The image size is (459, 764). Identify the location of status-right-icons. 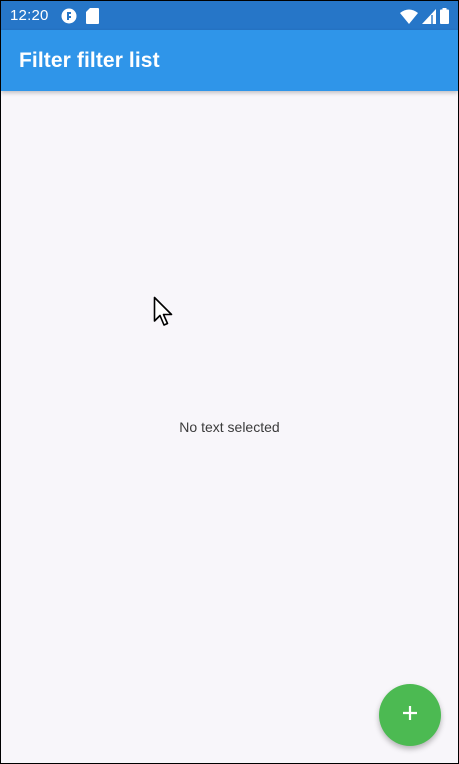
(424, 18).